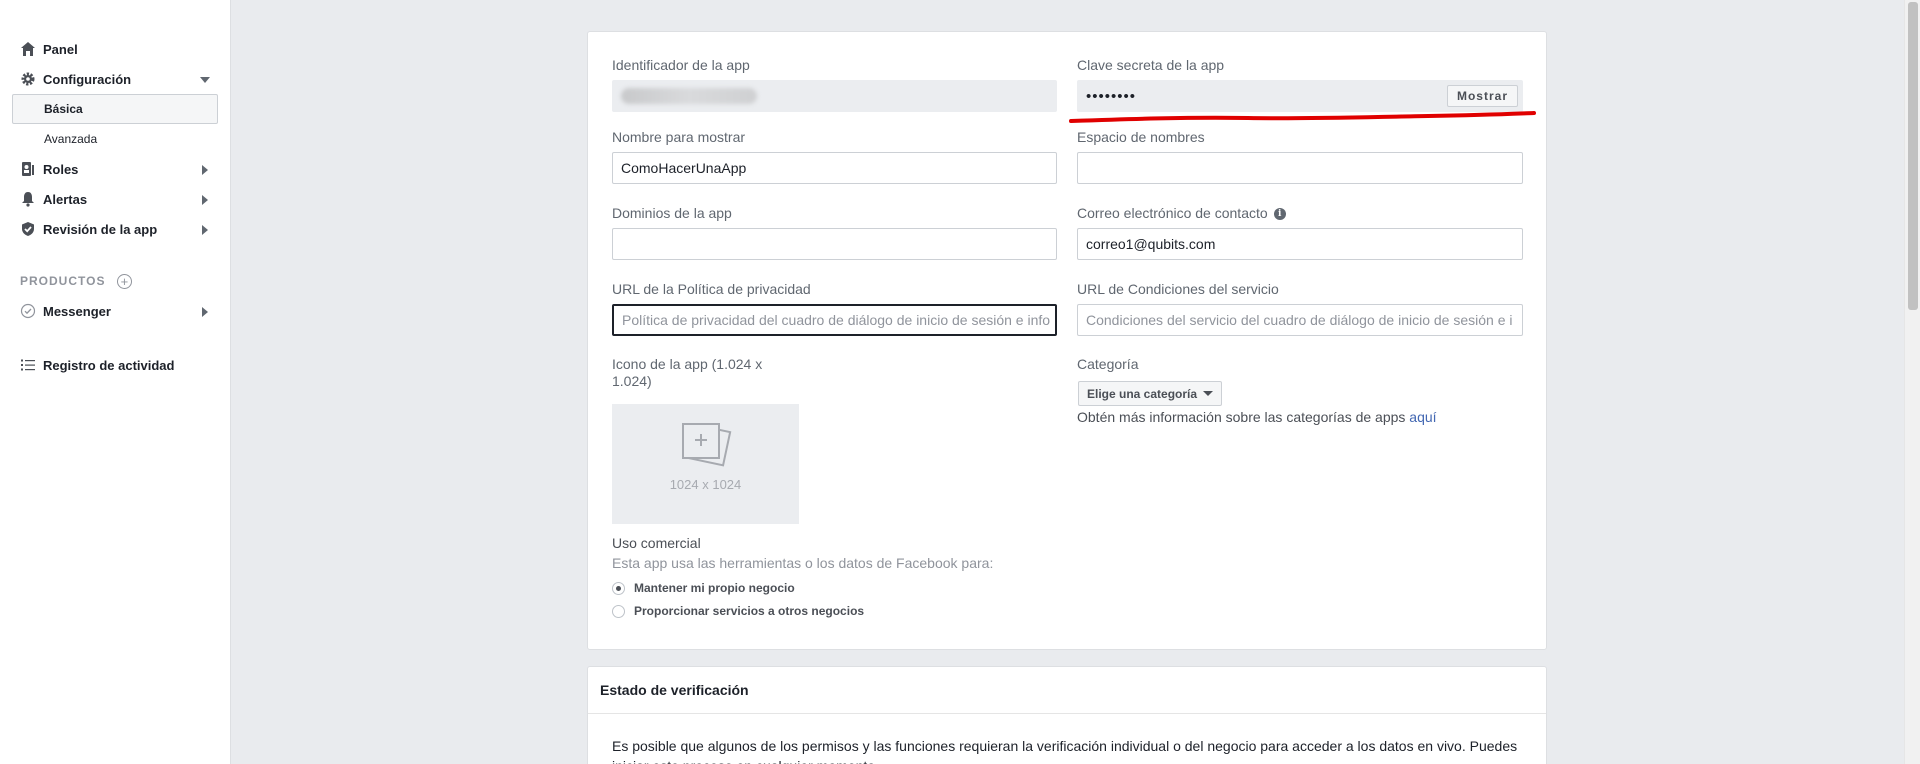 The height and width of the screenshot is (764, 1920). What do you see at coordinates (1172, 213) in the screenshot?
I see `contact-email-label: Correo electrónico de contacto` at bounding box center [1172, 213].